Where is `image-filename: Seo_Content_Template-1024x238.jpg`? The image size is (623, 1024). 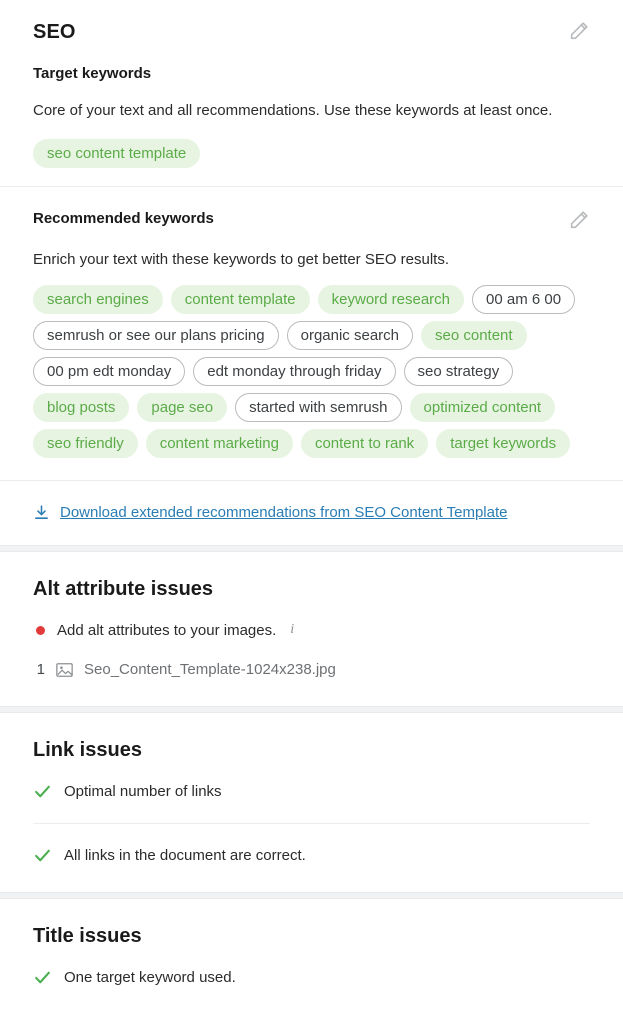
image-filename: Seo_Content_Template-1024x238.jpg is located at coordinates (210, 669).